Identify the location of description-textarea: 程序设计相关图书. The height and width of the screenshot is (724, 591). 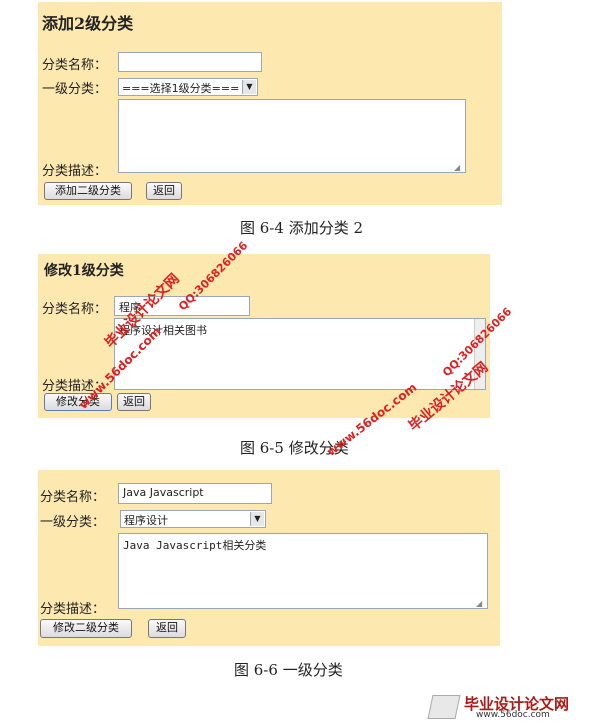
(300, 354).